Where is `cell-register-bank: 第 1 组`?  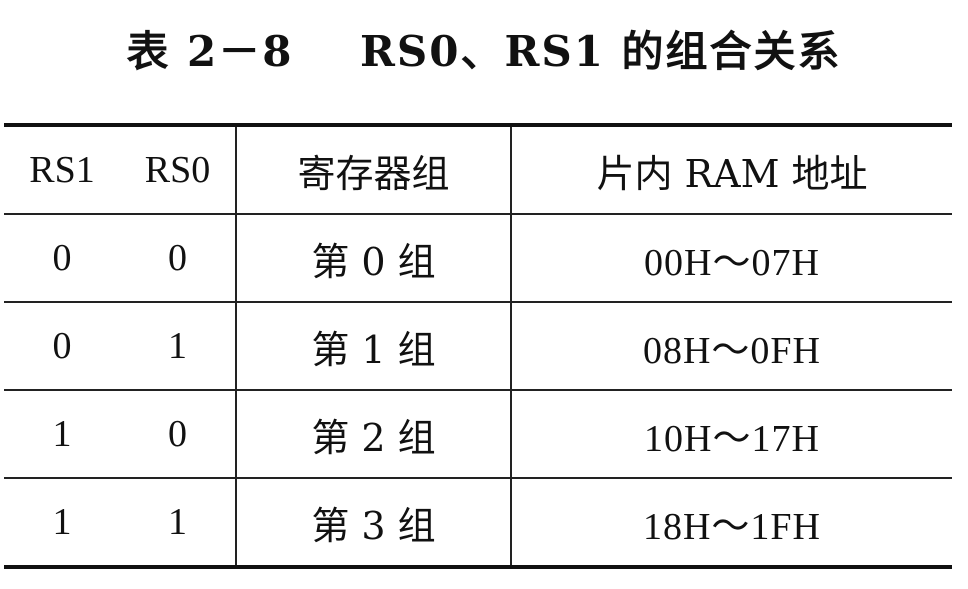 cell-register-bank: 第 1 组 is located at coordinates (373, 346).